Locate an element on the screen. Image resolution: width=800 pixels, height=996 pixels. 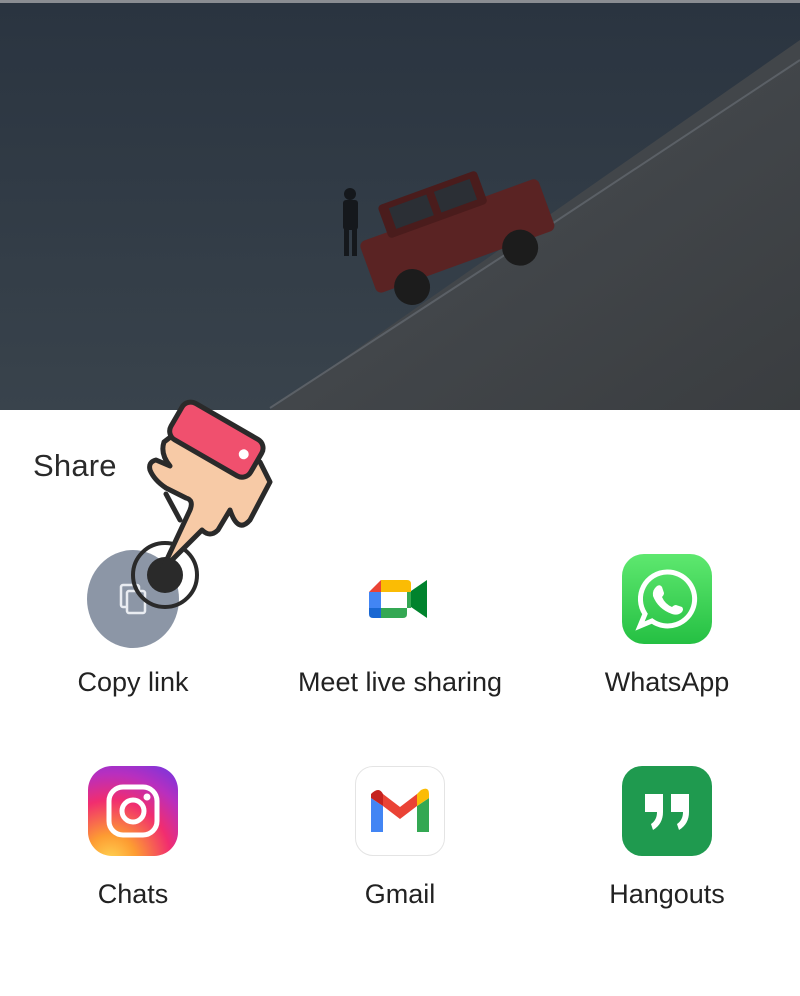
gmail-icon is located at coordinates (400, 811).